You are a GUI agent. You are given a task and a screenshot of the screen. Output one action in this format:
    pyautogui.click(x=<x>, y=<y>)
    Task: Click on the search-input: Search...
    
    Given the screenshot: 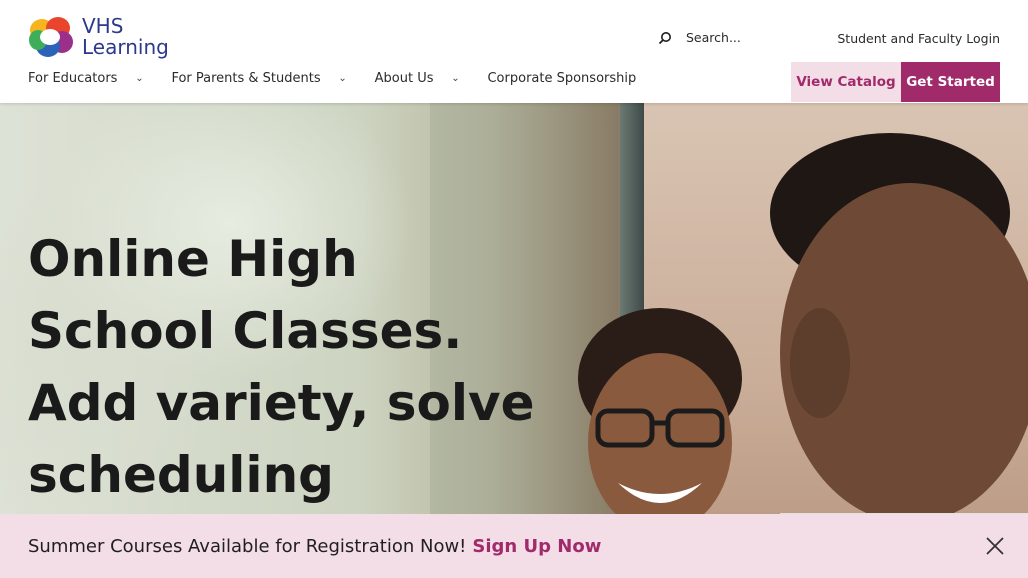 What is the action you would take?
    pyautogui.click(x=713, y=37)
    